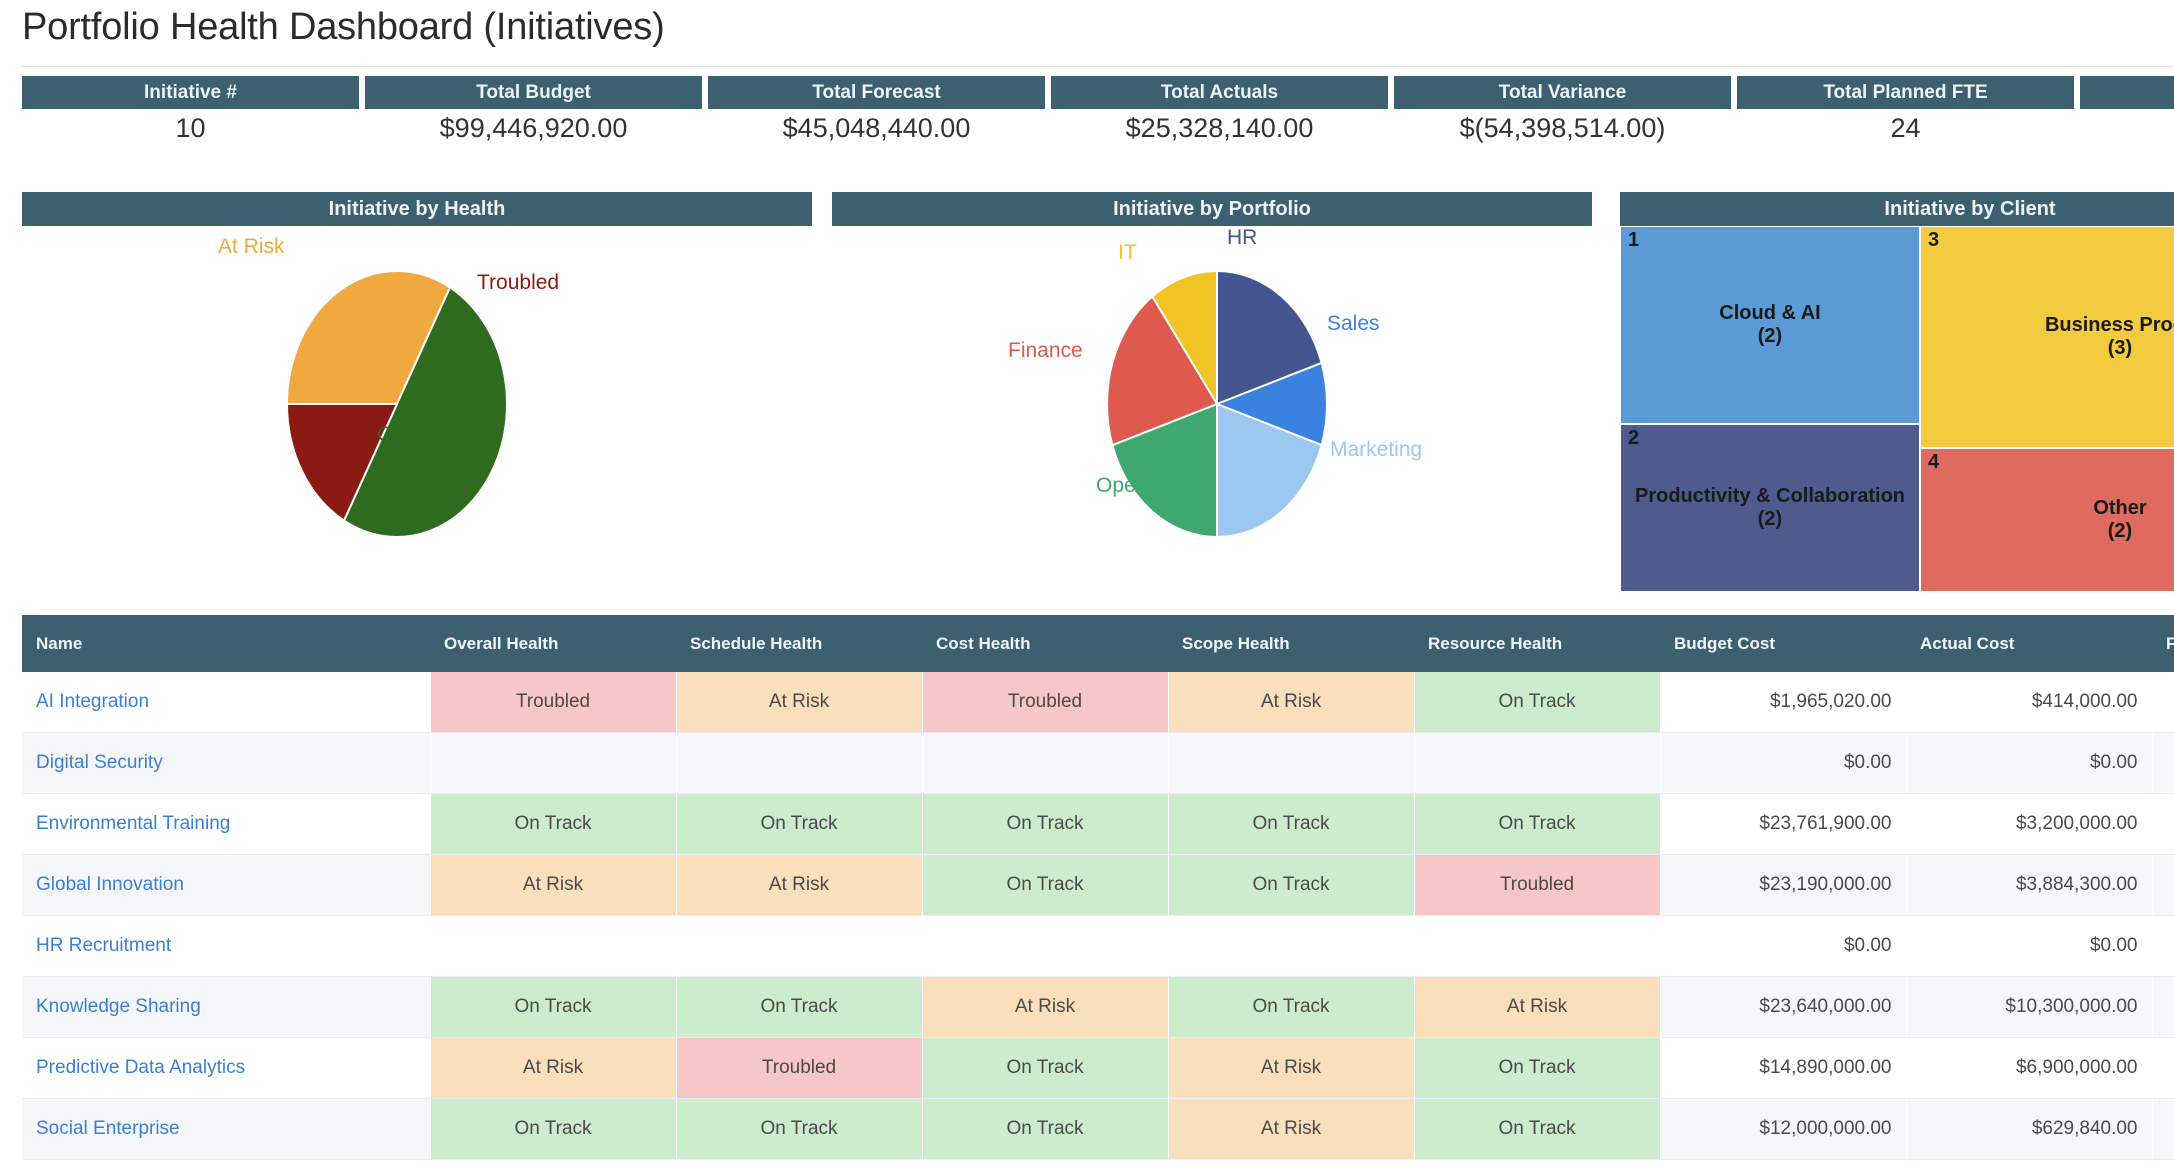  I want to click on initiative-by-portfolio-title: Initiative by Portfolio, so click(1212, 209).